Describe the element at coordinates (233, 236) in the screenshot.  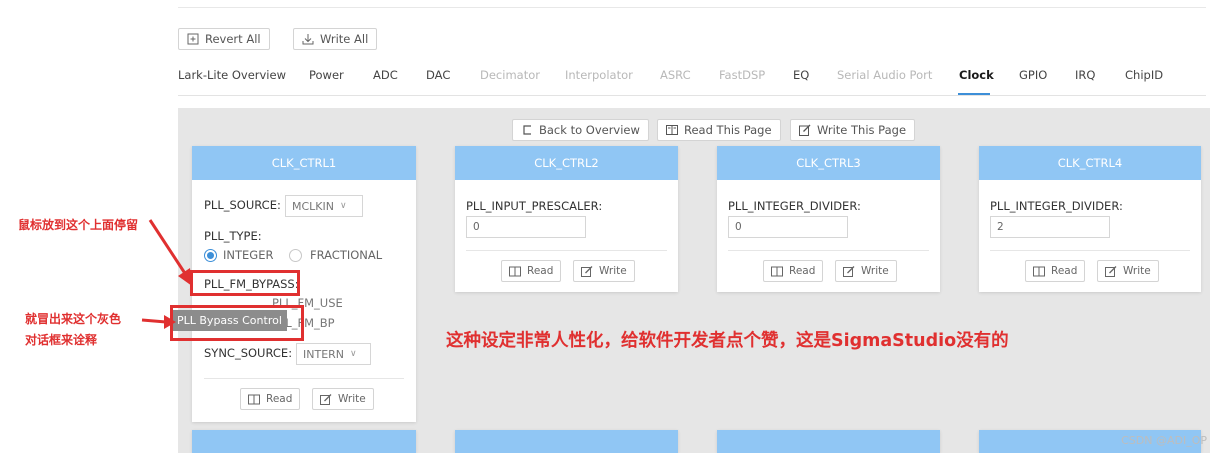
I see `pll-type-label: PLL_TYPE:` at that location.